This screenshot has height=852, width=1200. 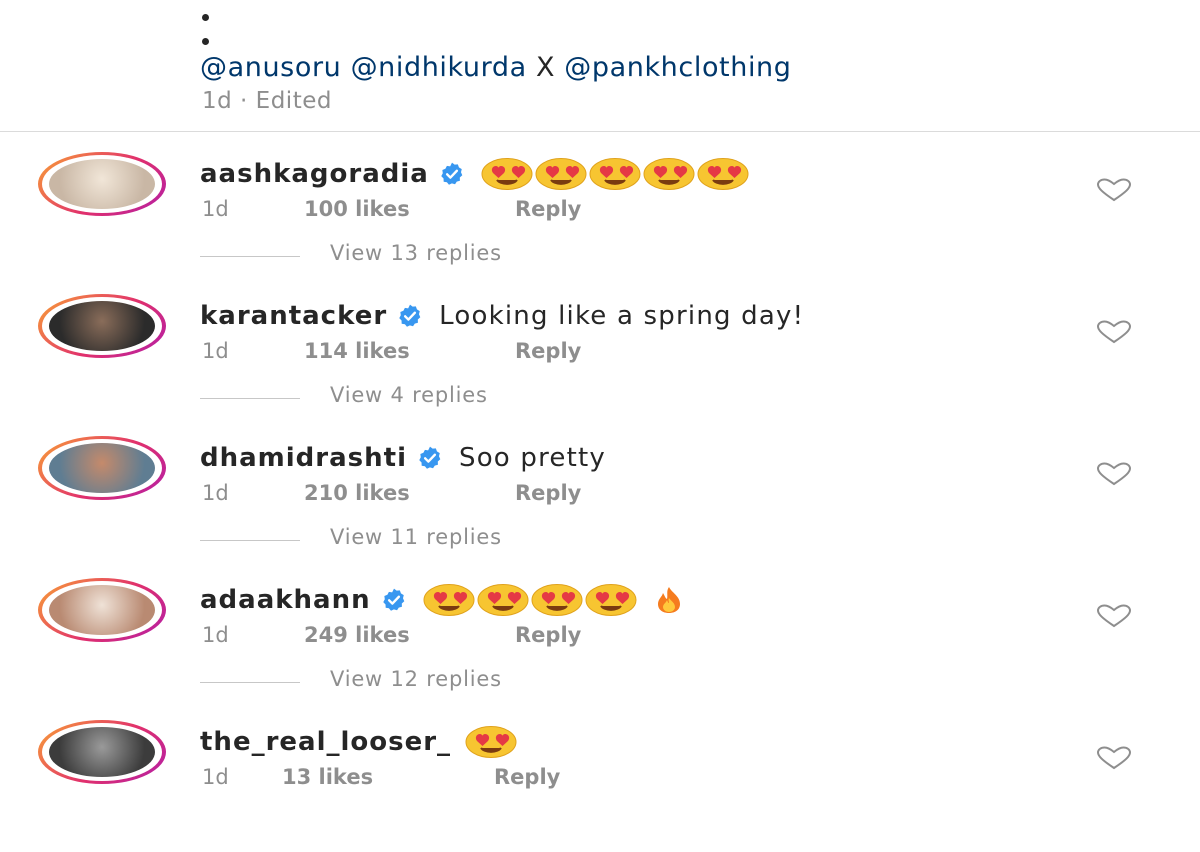 I want to click on caption-edited: Edited, so click(x=293, y=101).